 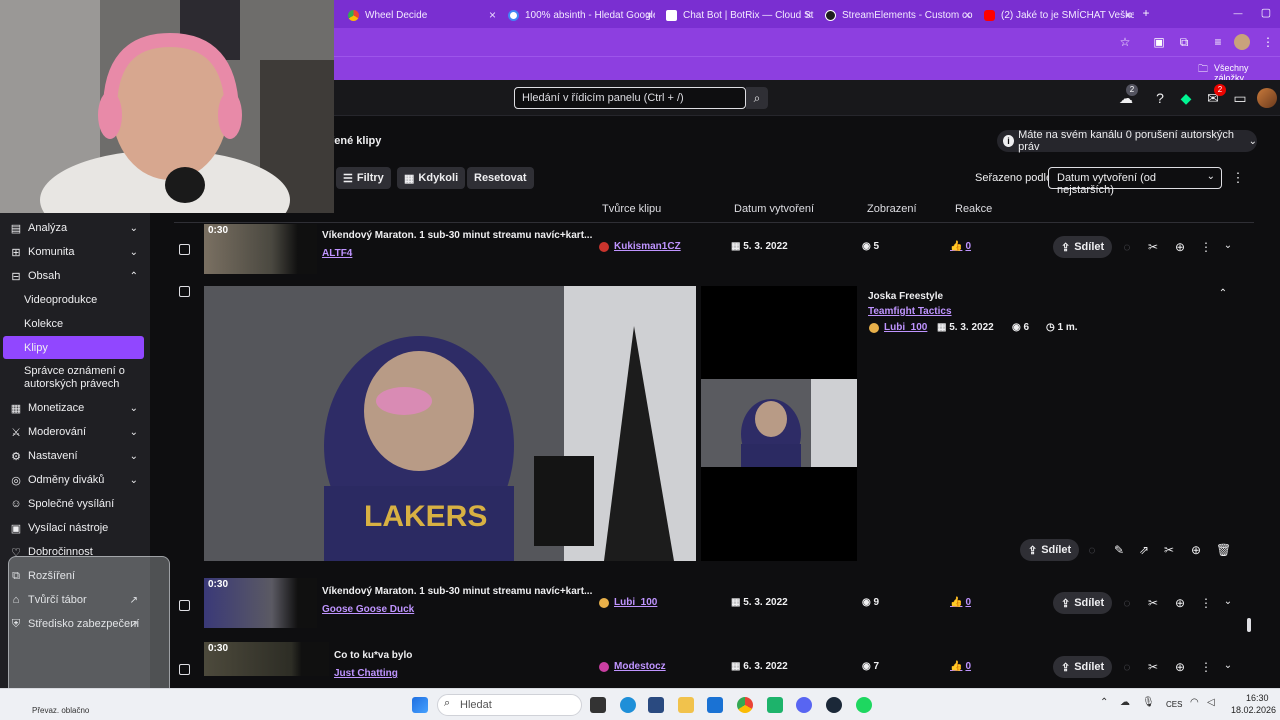 What do you see at coordinates (337, 253) in the screenshot?
I see `clip-category: ALTF4` at bounding box center [337, 253].